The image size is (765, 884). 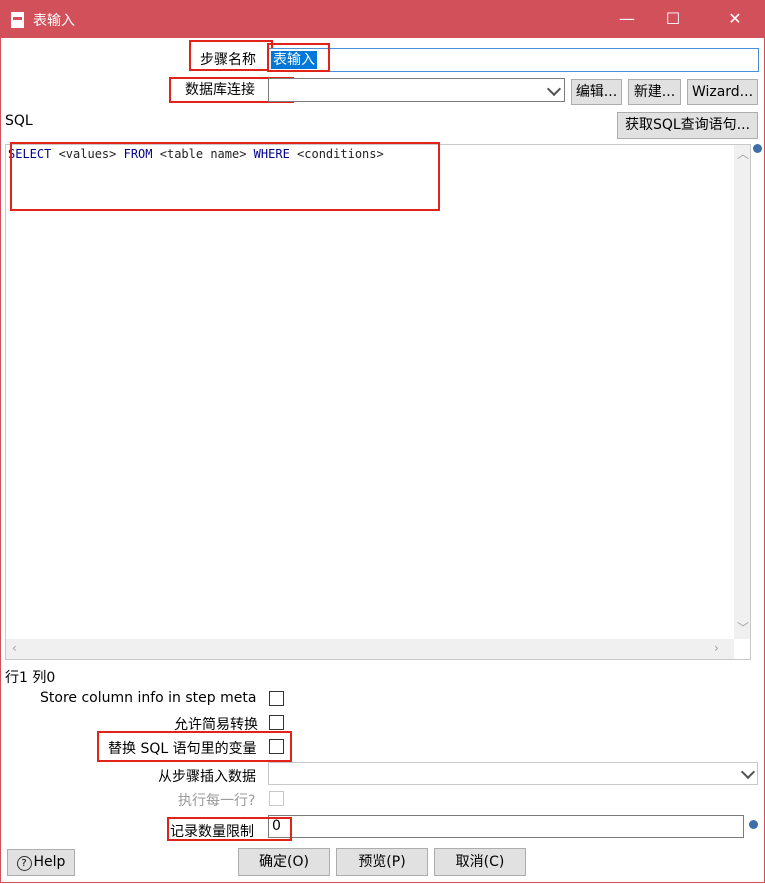 I want to click on help-button: ? Help, so click(x=41, y=862).